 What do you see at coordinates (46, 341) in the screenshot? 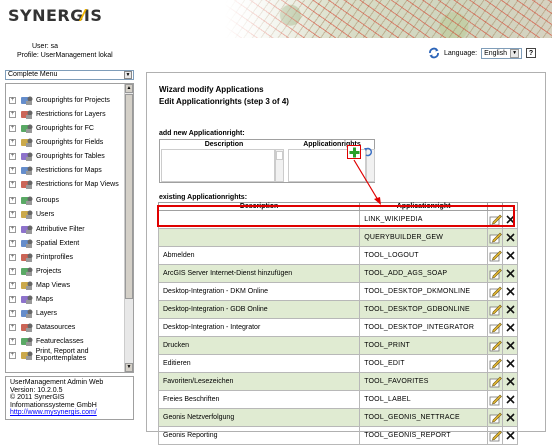
I see `sidebar-item: + Featureclasses` at bounding box center [46, 341].